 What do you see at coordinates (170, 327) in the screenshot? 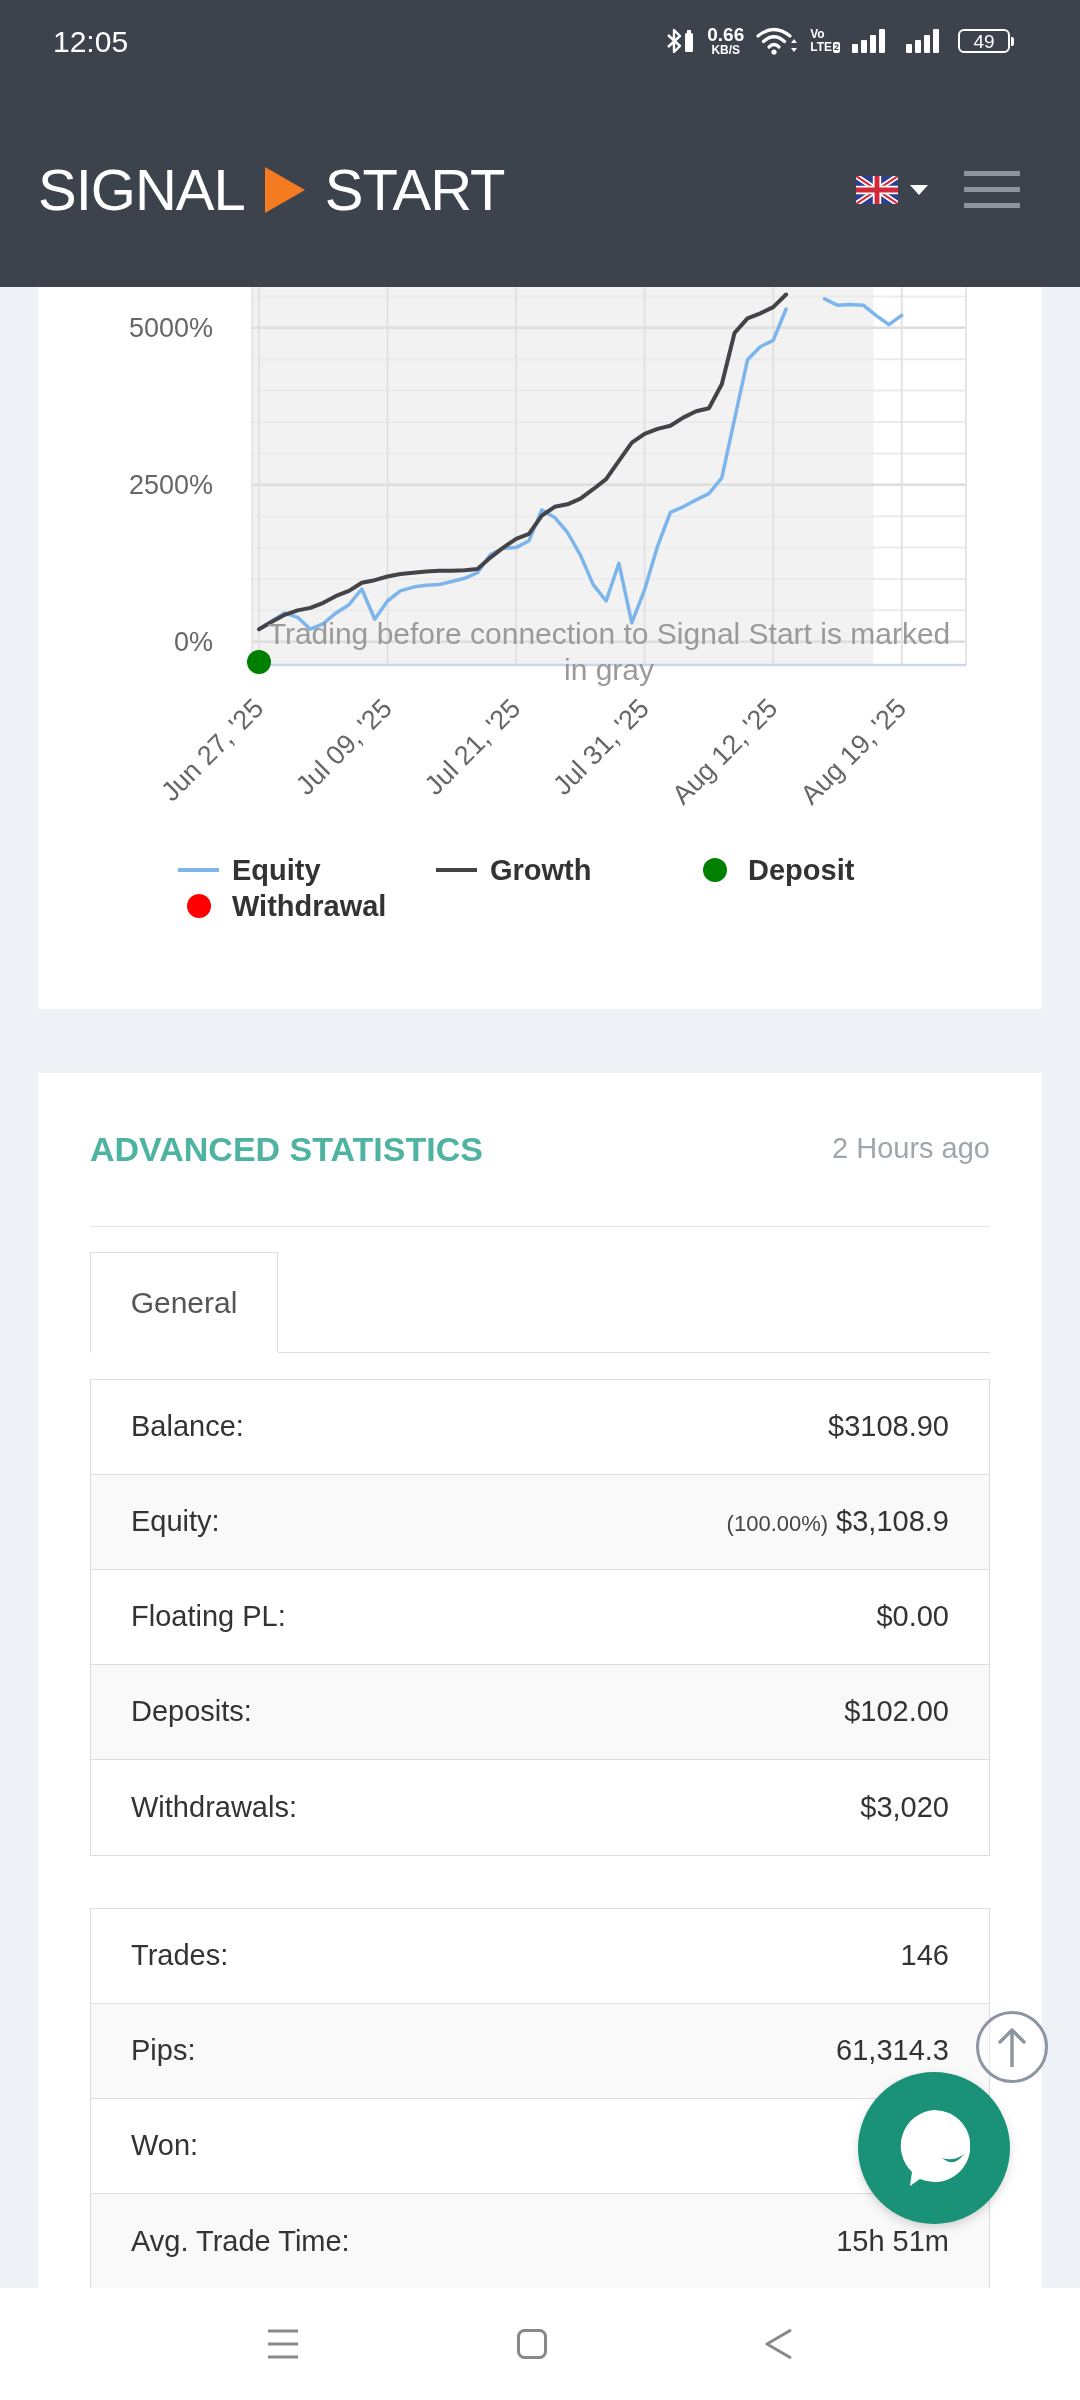
I see `y-axis-label: 5000%` at bounding box center [170, 327].